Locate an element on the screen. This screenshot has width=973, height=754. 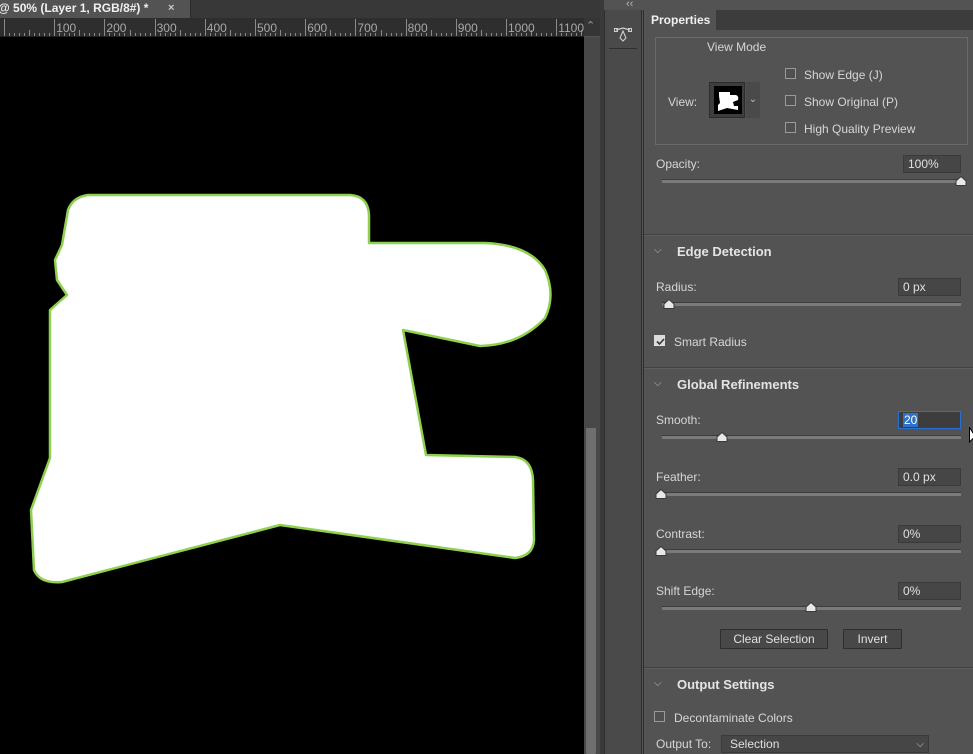
ruler-label: 700 is located at coordinates (367, 28).